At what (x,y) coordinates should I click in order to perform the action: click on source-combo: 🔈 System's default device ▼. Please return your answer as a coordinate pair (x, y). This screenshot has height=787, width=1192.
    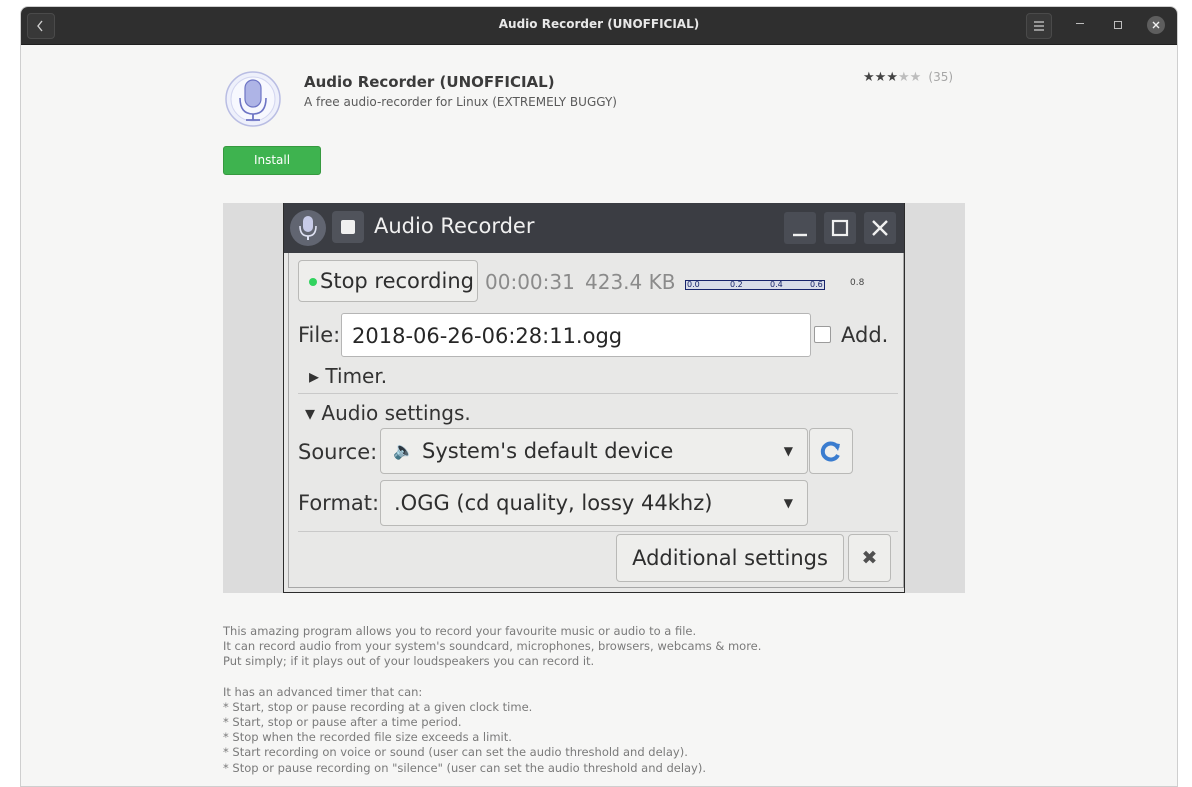
    Looking at the image, I should click on (594, 451).